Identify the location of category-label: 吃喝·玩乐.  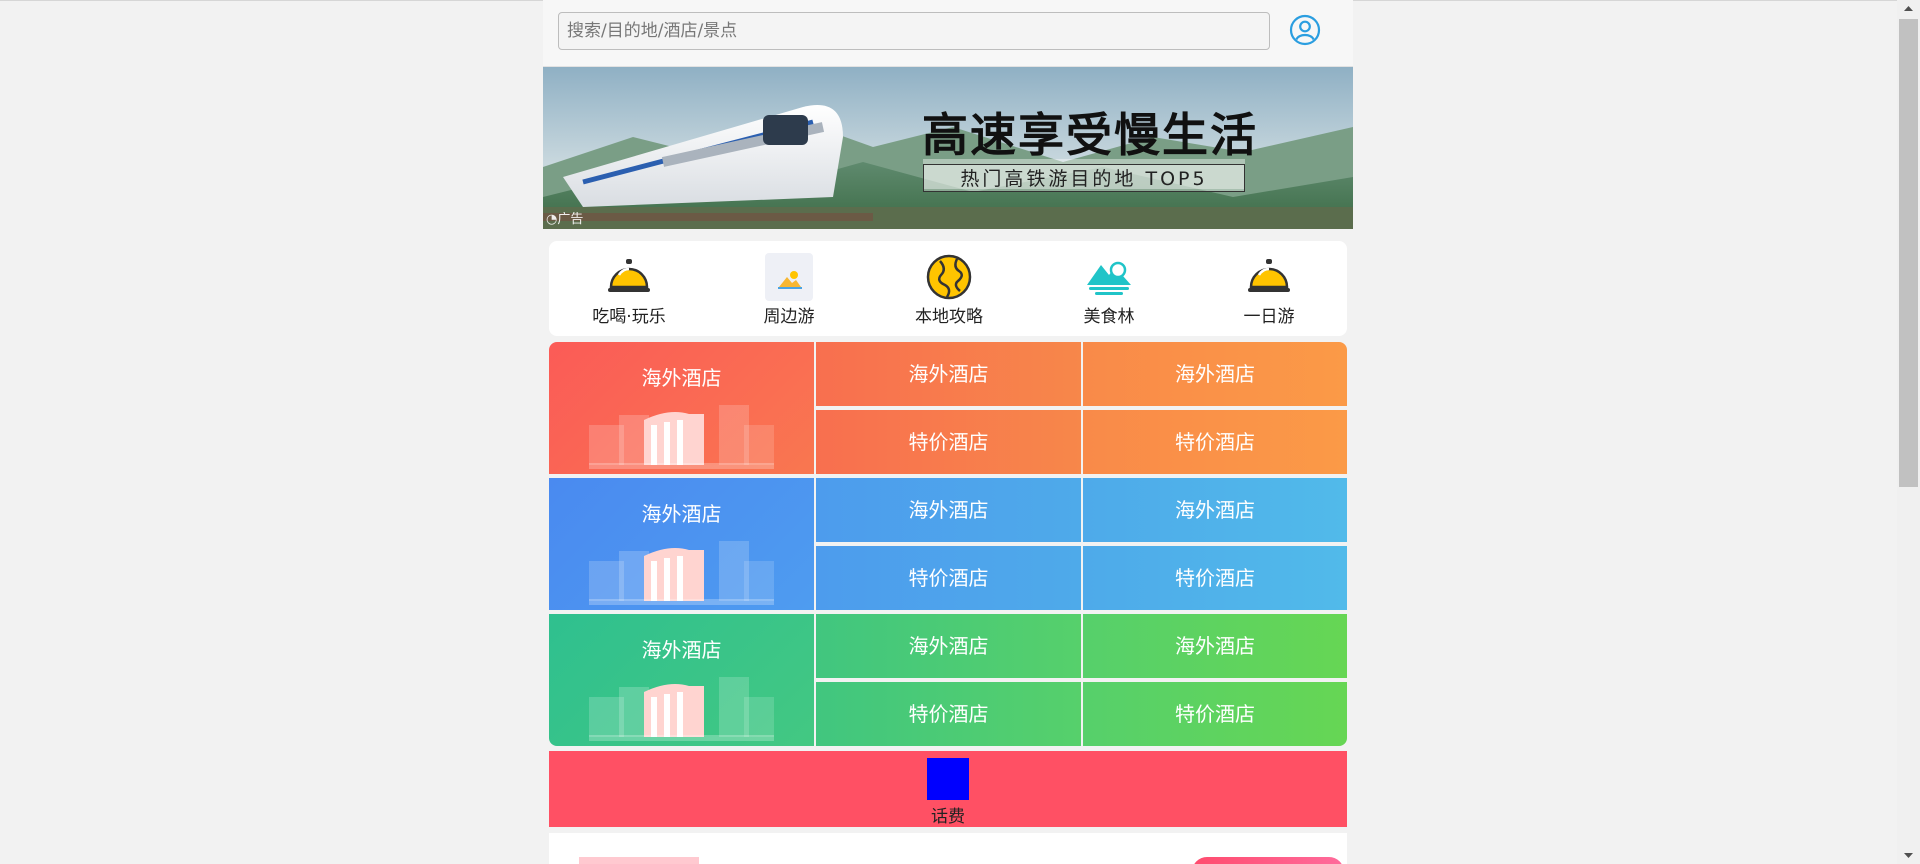
(629, 317).